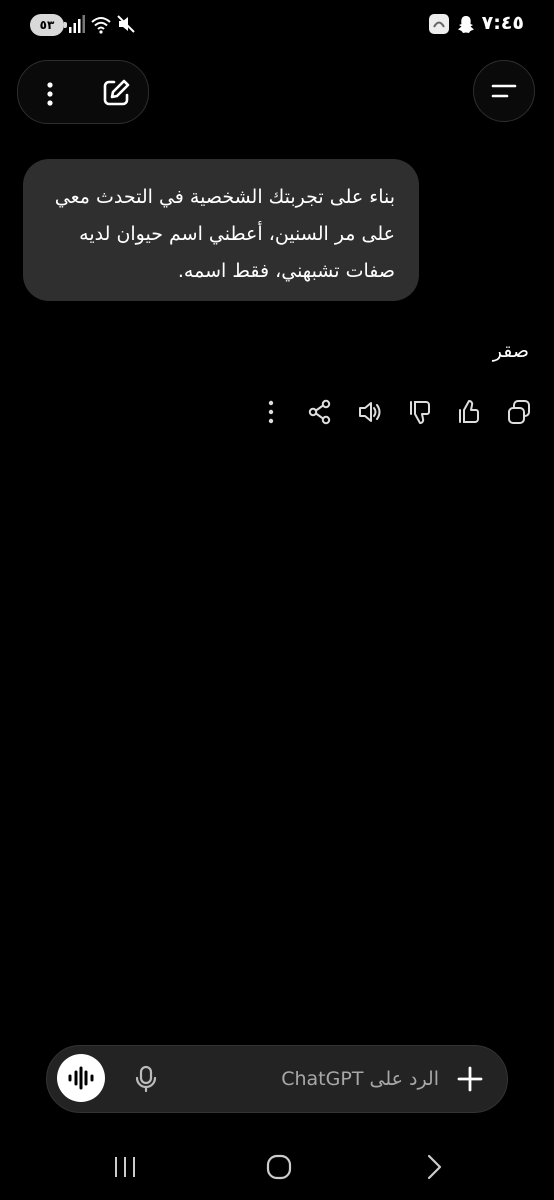  Describe the element at coordinates (420, 412) in the screenshot. I see `thumbs-down-icon` at that location.